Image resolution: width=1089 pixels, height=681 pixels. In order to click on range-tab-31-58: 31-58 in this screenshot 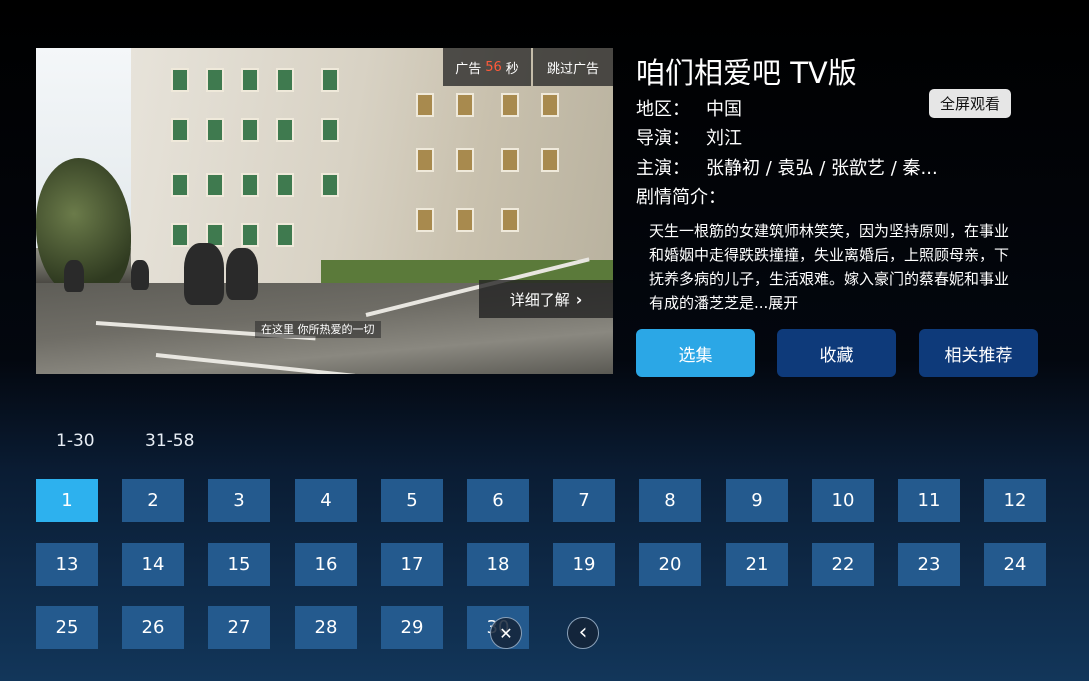, I will do `click(169, 441)`.